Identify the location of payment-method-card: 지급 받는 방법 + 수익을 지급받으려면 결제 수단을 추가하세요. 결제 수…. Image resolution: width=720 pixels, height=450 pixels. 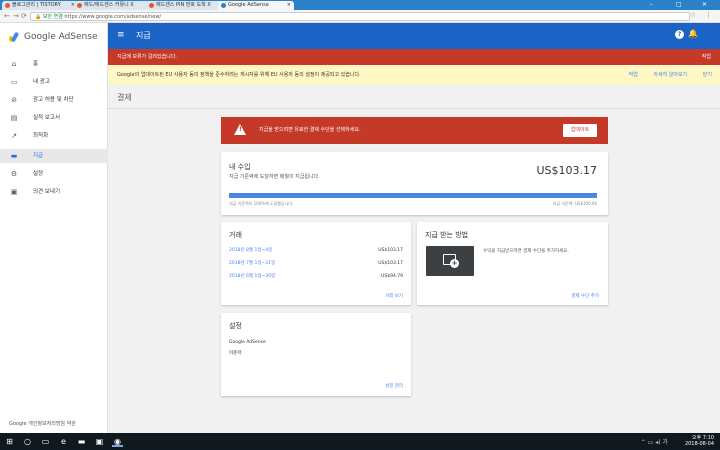
(512, 263).